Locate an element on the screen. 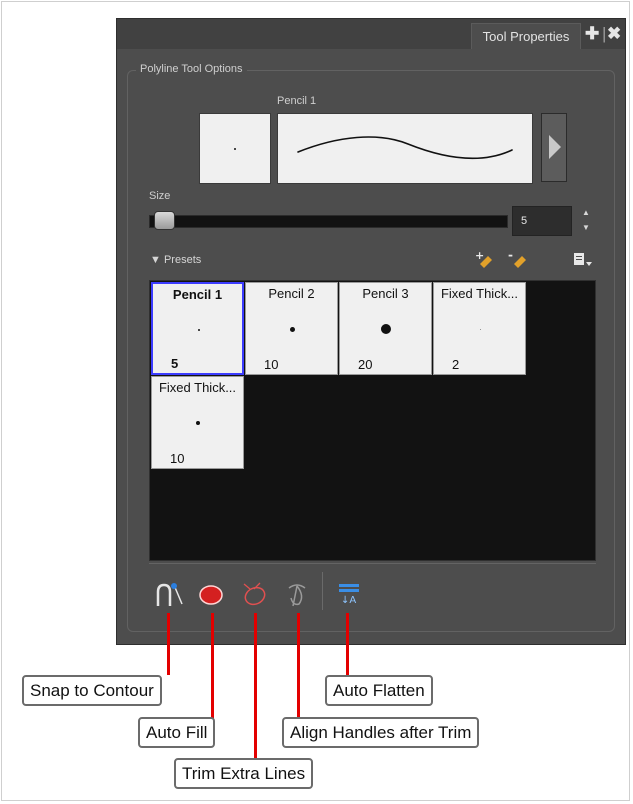 This screenshot has height=804, width=633. play-arrow-icon is located at coordinates (555, 147).